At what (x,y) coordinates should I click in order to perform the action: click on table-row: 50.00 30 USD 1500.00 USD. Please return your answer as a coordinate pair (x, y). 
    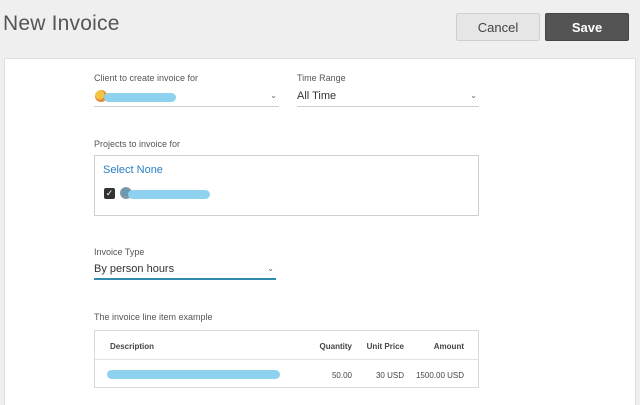
    Looking at the image, I should click on (286, 374).